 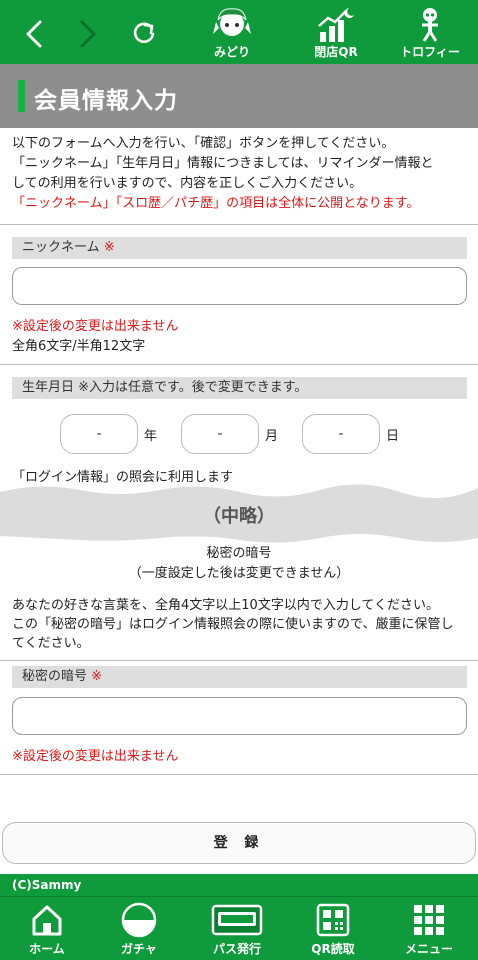 What do you see at coordinates (429, 920) in the screenshot?
I see `menu-grid-icon` at bounding box center [429, 920].